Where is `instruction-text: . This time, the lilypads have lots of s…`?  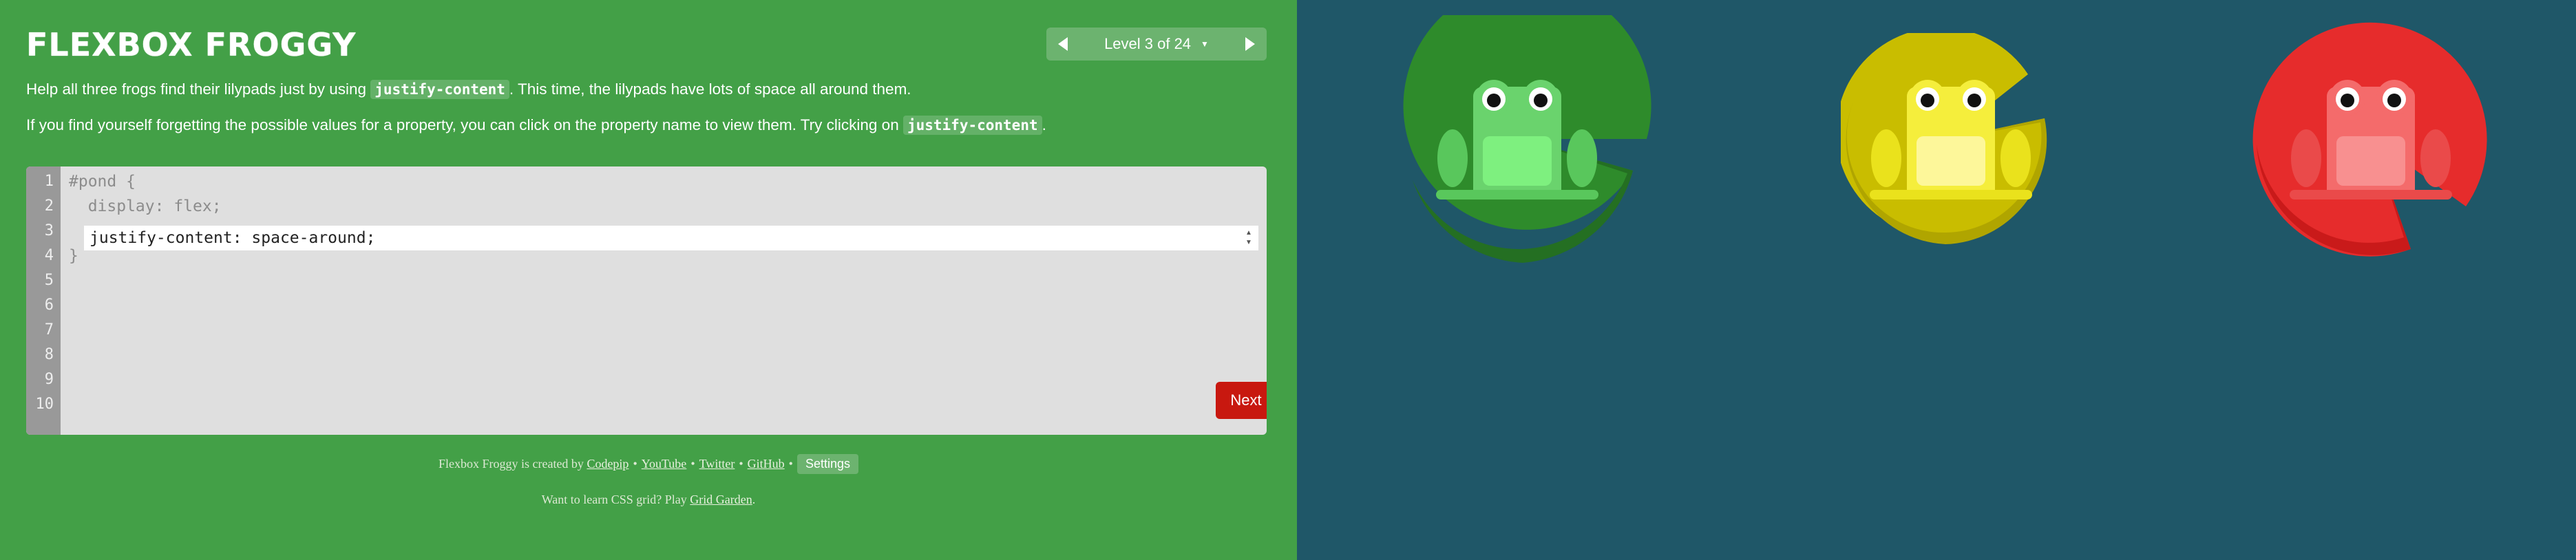
instruction-text: . This time, the lilypads have lots of s… is located at coordinates (710, 89).